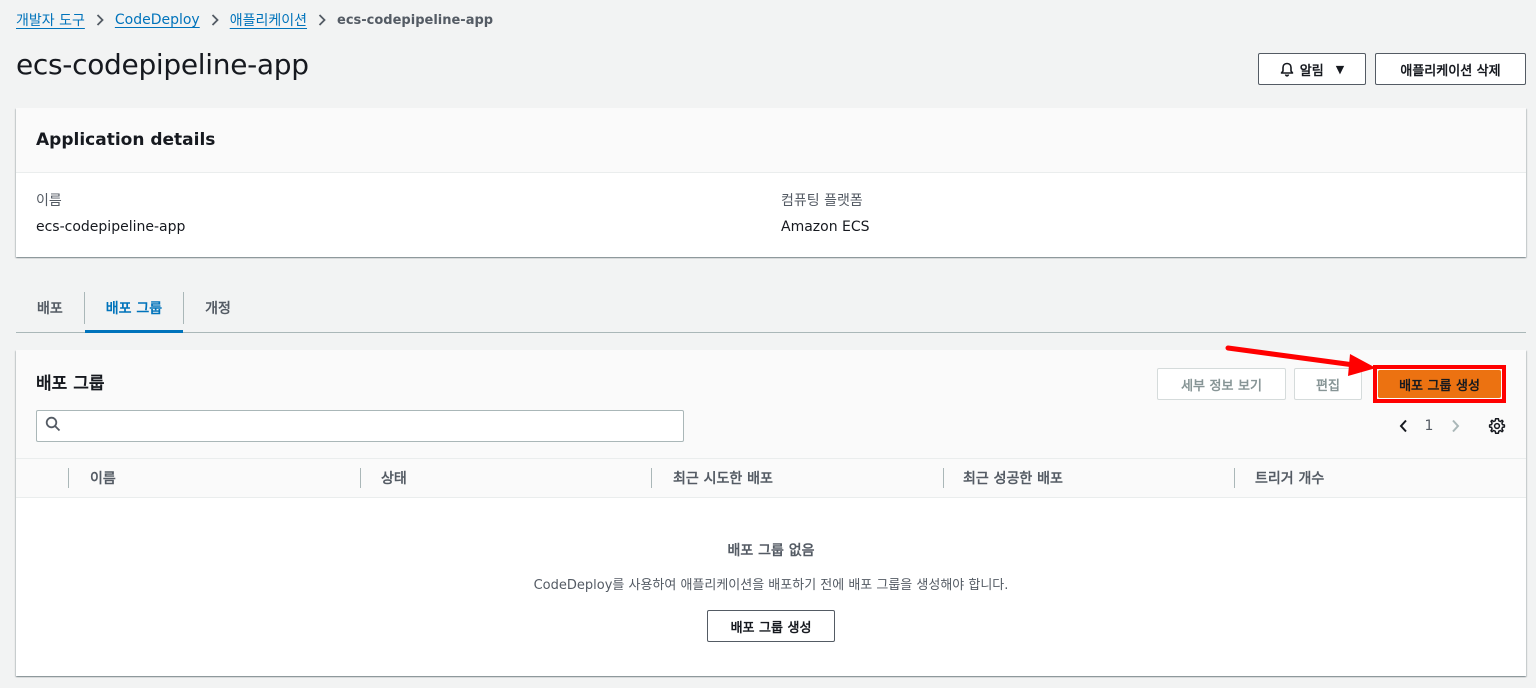 The image size is (1536, 688). What do you see at coordinates (70, 384) in the screenshot?
I see `deployment-groups-title: 배포 그룹` at bounding box center [70, 384].